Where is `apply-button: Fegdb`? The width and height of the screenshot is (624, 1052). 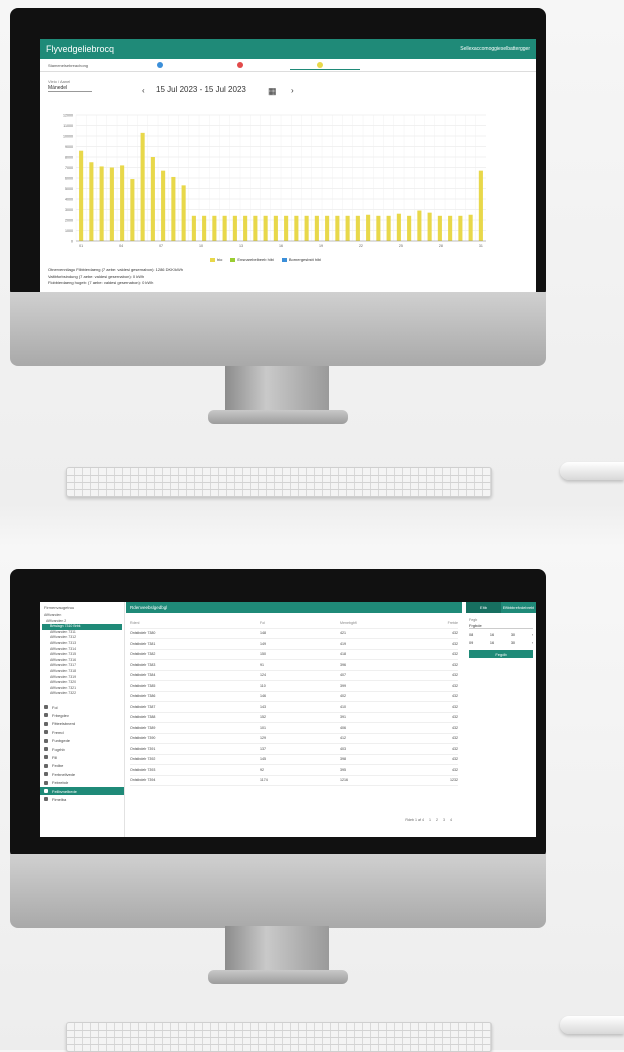
apply-button: Fegdb is located at coordinates (501, 654).